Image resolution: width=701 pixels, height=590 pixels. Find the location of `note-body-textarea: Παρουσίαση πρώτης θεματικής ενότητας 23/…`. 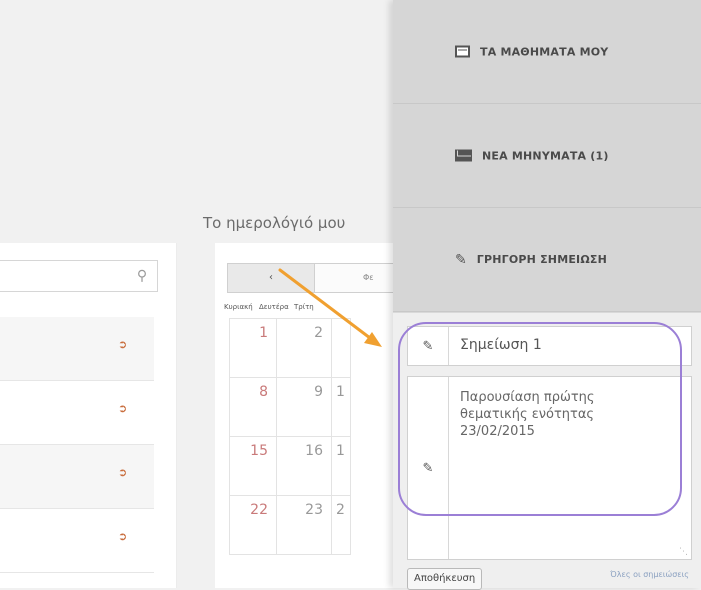

note-body-textarea: Παρουσίαση πρώτης θεματικής ενότητας 23/… is located at coordinates (570, 414).